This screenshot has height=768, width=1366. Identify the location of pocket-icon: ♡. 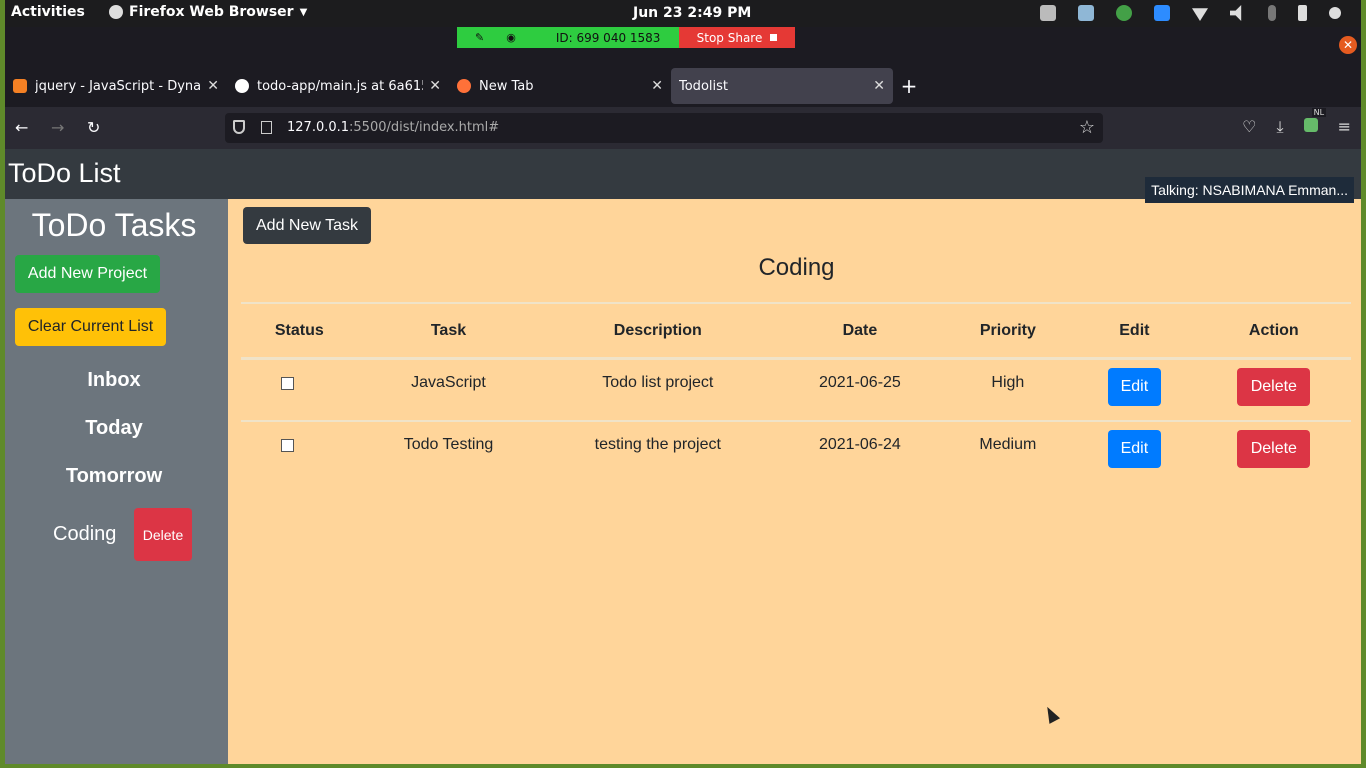
(1249, 127).